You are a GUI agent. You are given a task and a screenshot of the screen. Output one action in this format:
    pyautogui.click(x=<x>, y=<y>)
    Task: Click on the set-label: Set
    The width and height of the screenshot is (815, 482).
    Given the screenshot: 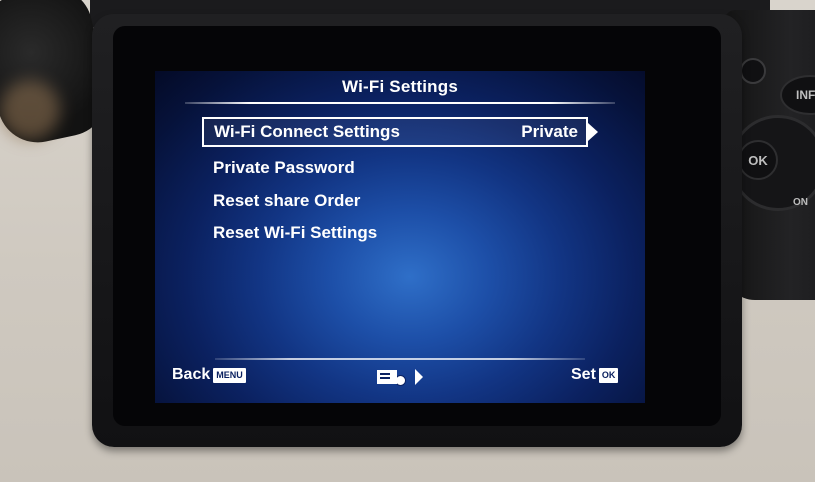 What is the action you would take?
    pyautogui.click(x=583, y=374)
    